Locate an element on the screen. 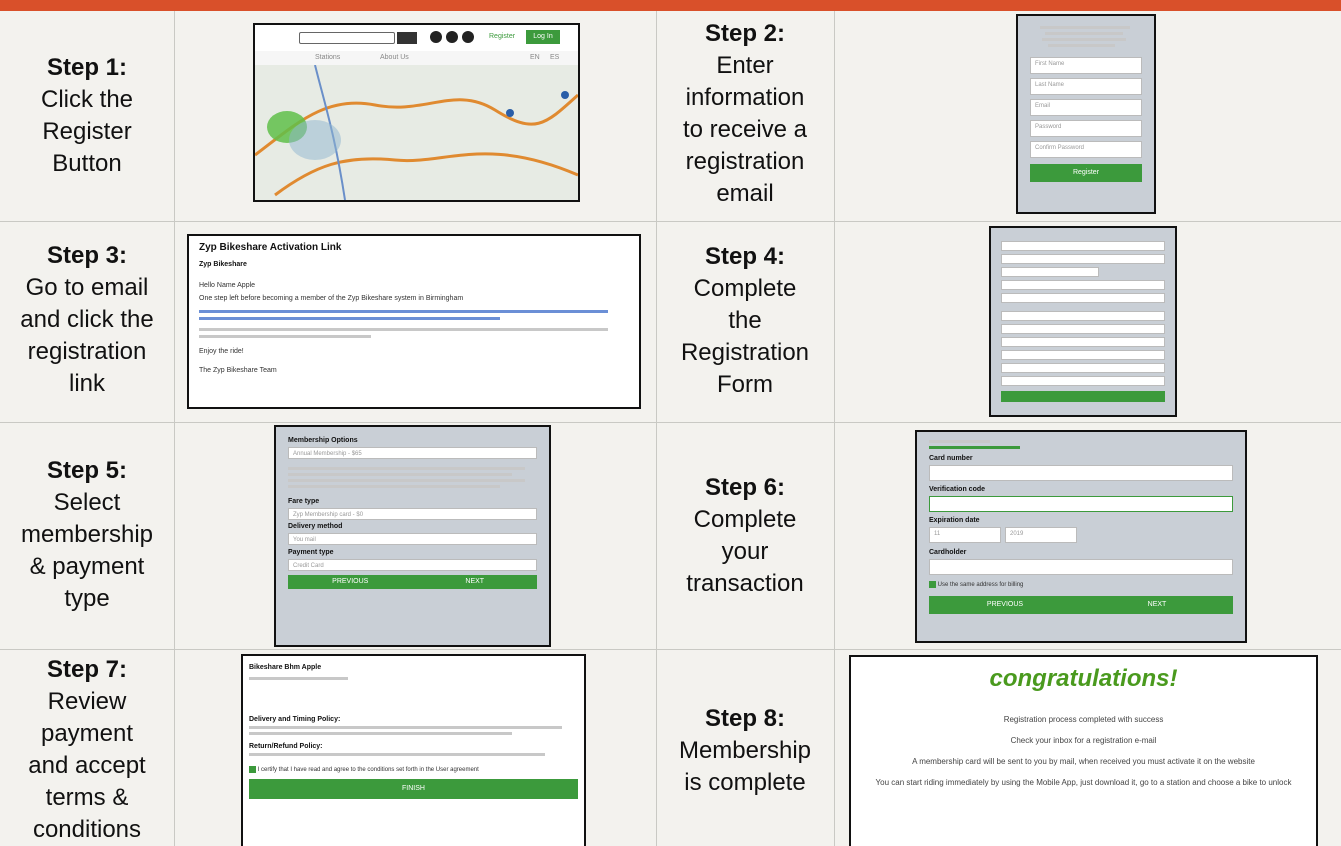 The height and width of the screenshot is (846, 1341). step-6-text: Step 6: Complete your transaction is located at coordinates (745, 536).